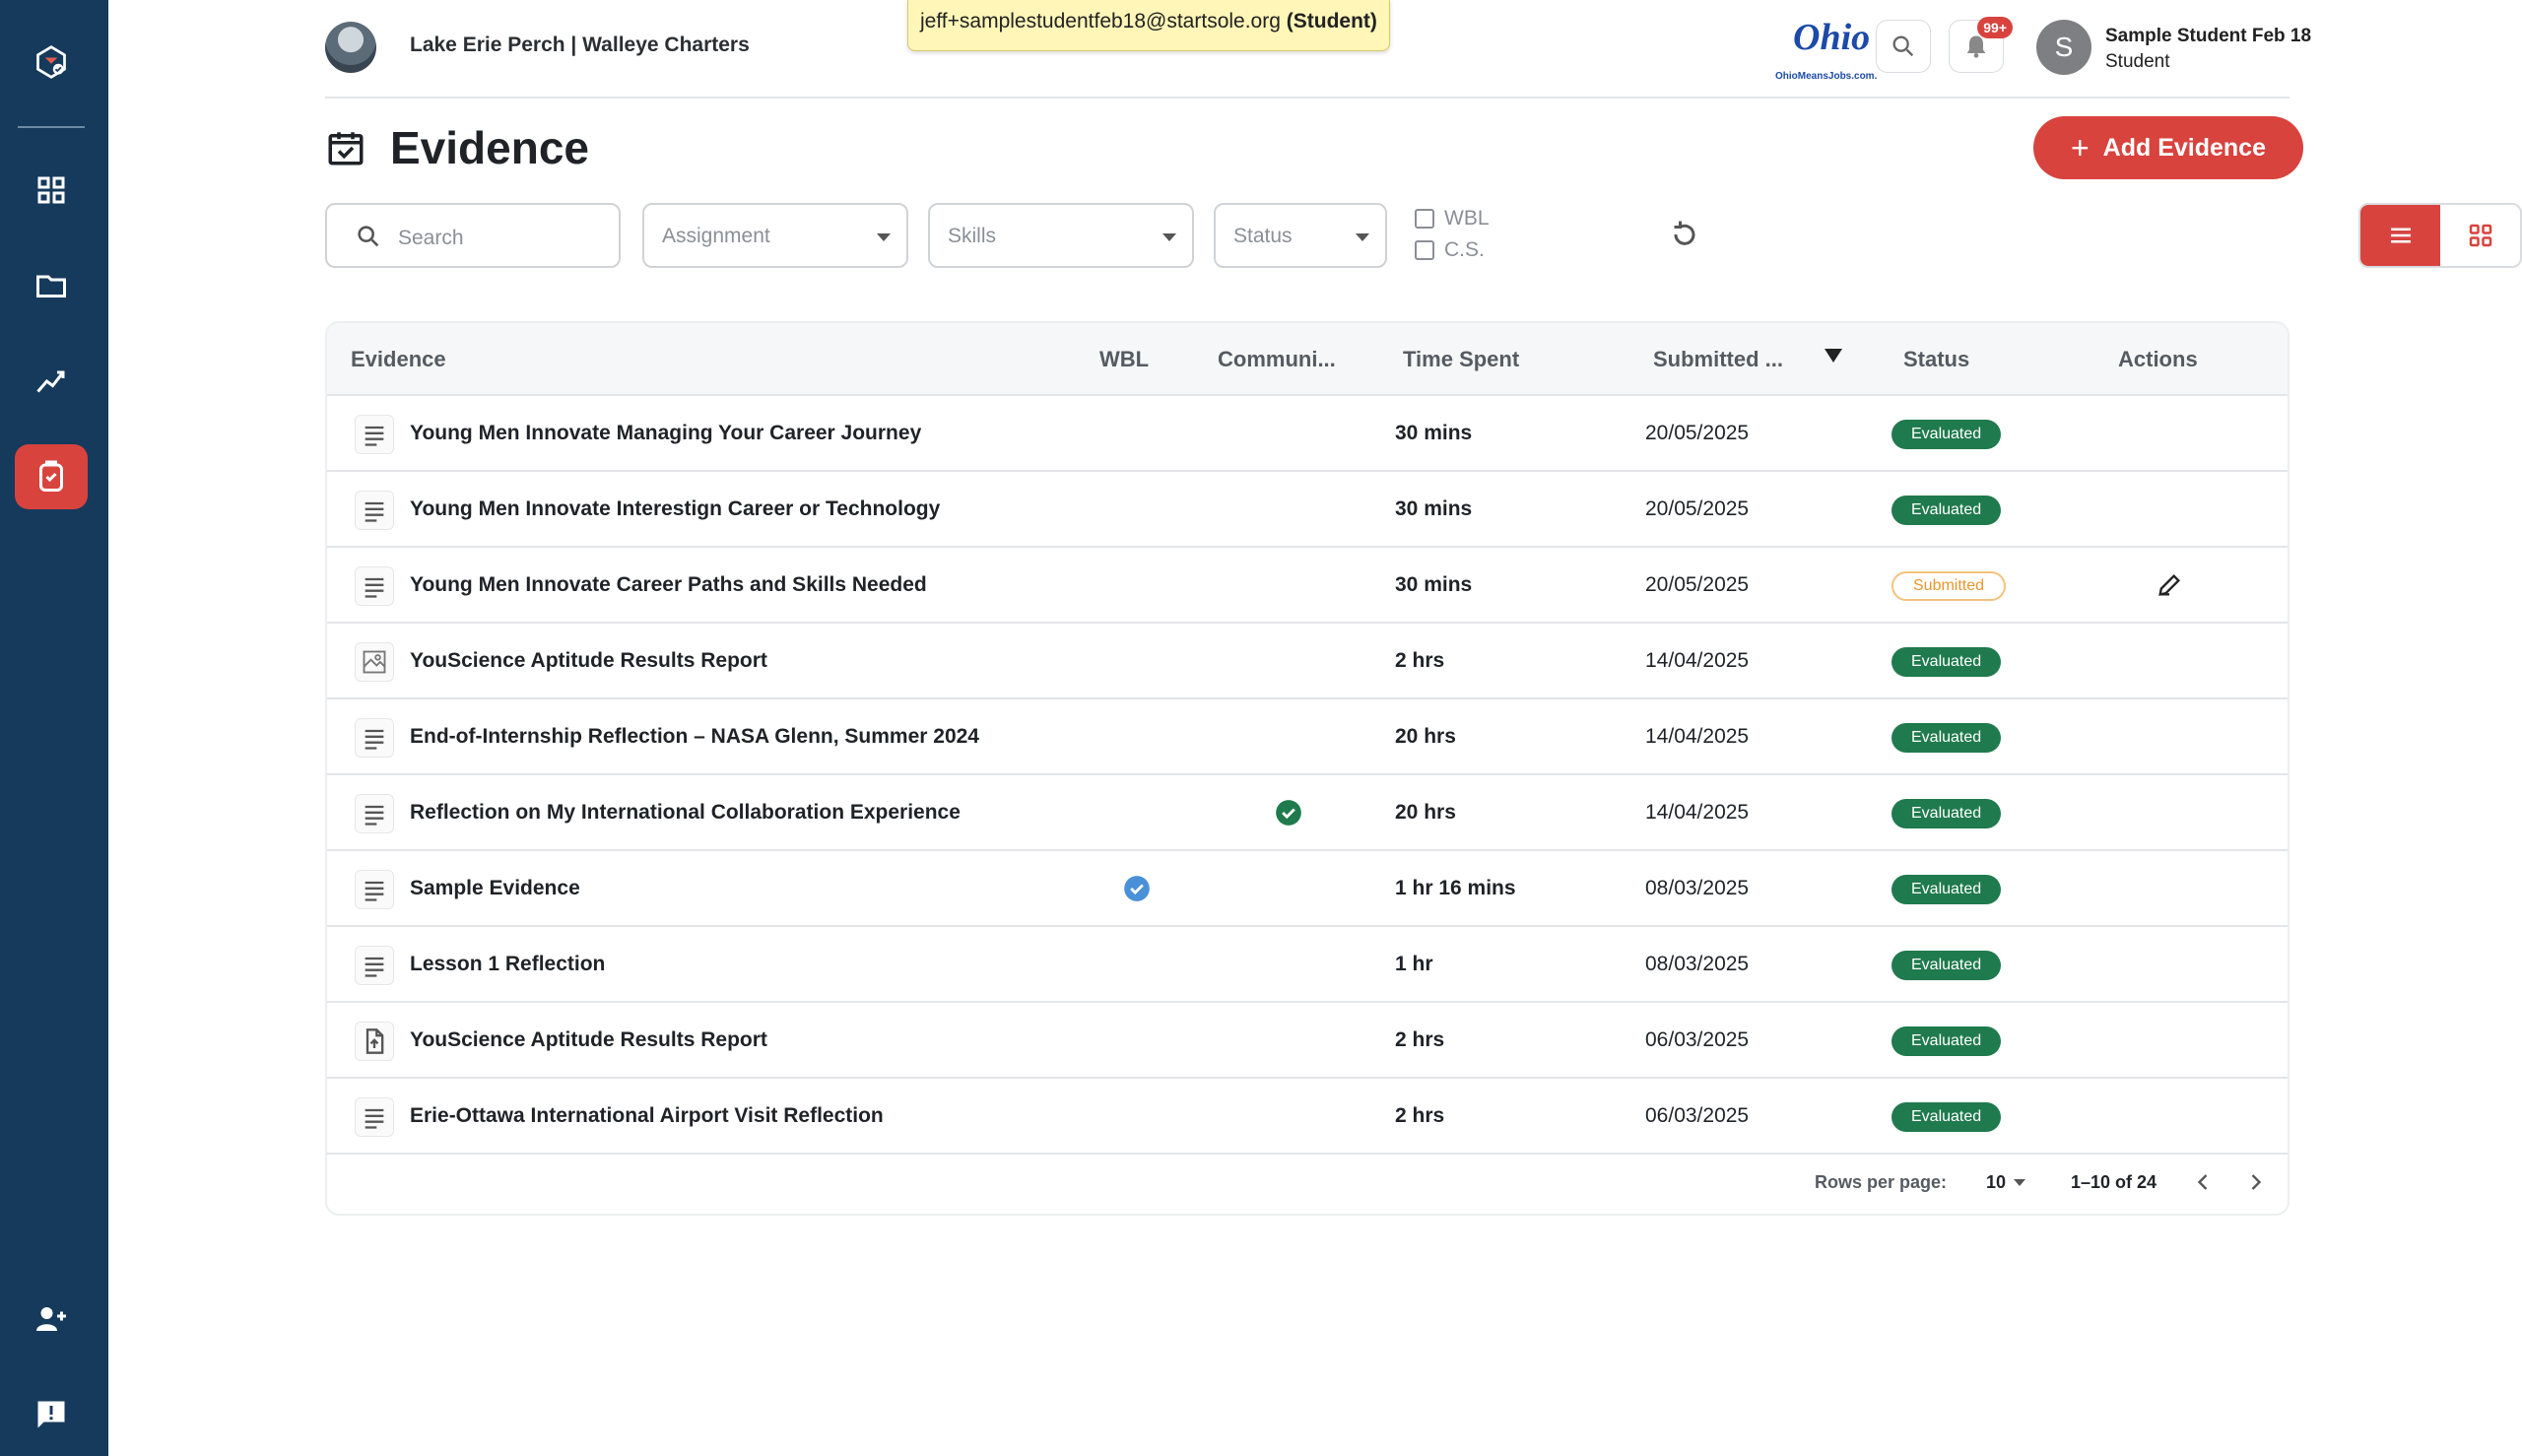 The width and height of the screenshot is (2522, 1456). What do you see at coordinates (350, 47) in the screenshot?
I see `org-avatar` at bounding box center [350, 47].